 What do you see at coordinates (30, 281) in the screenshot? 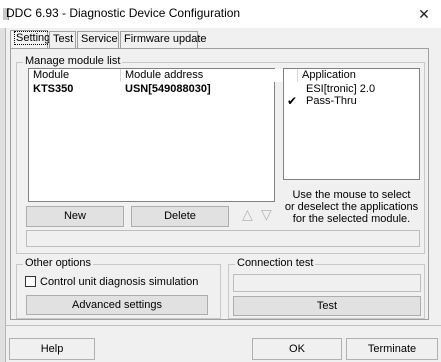
I see `simulation-checkbox` at bounding box center [30, 281].